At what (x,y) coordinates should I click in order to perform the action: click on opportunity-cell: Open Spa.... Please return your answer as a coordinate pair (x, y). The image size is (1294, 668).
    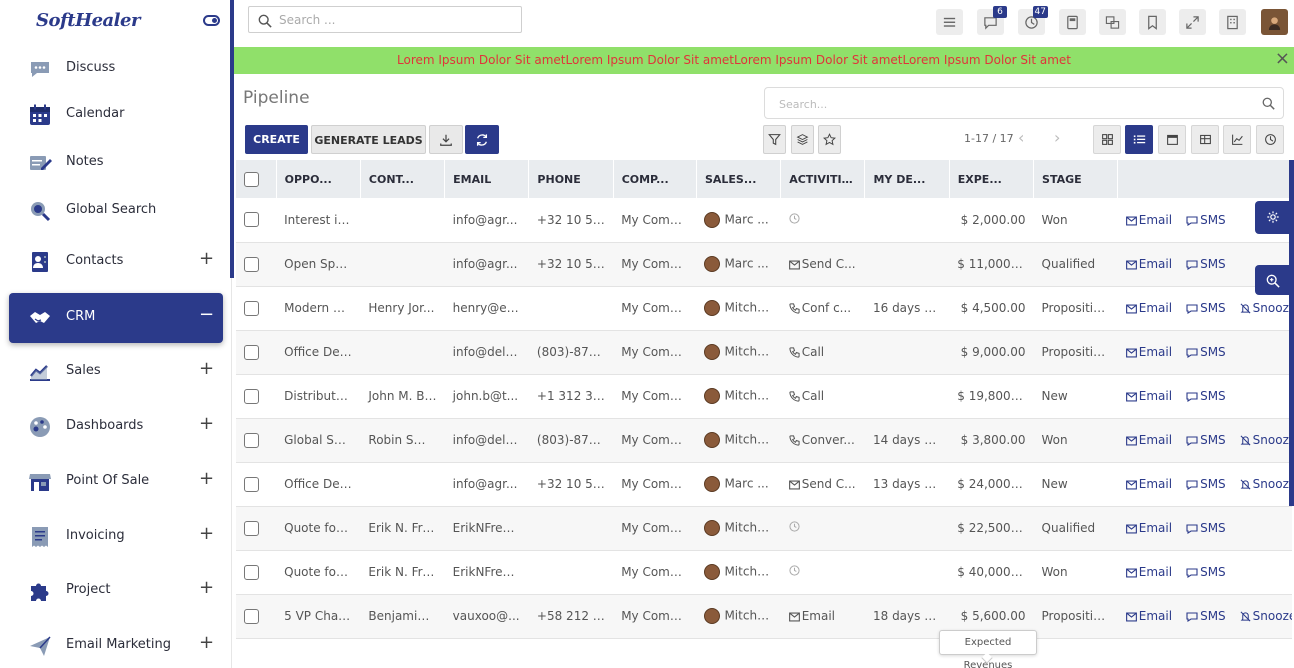
    Looking at the image, I should click on (318, 264).